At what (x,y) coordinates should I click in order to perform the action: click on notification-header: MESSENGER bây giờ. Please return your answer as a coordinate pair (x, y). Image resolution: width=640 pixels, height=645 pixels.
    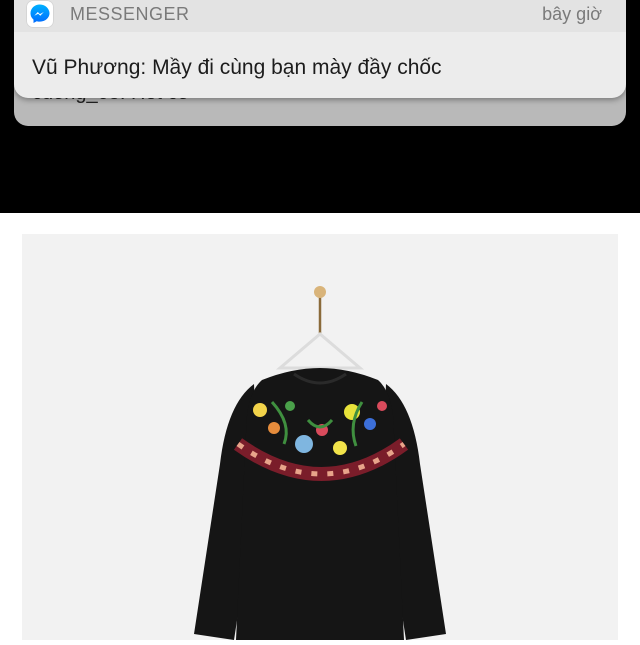
    Looking at the image, I should click on (320, 16).